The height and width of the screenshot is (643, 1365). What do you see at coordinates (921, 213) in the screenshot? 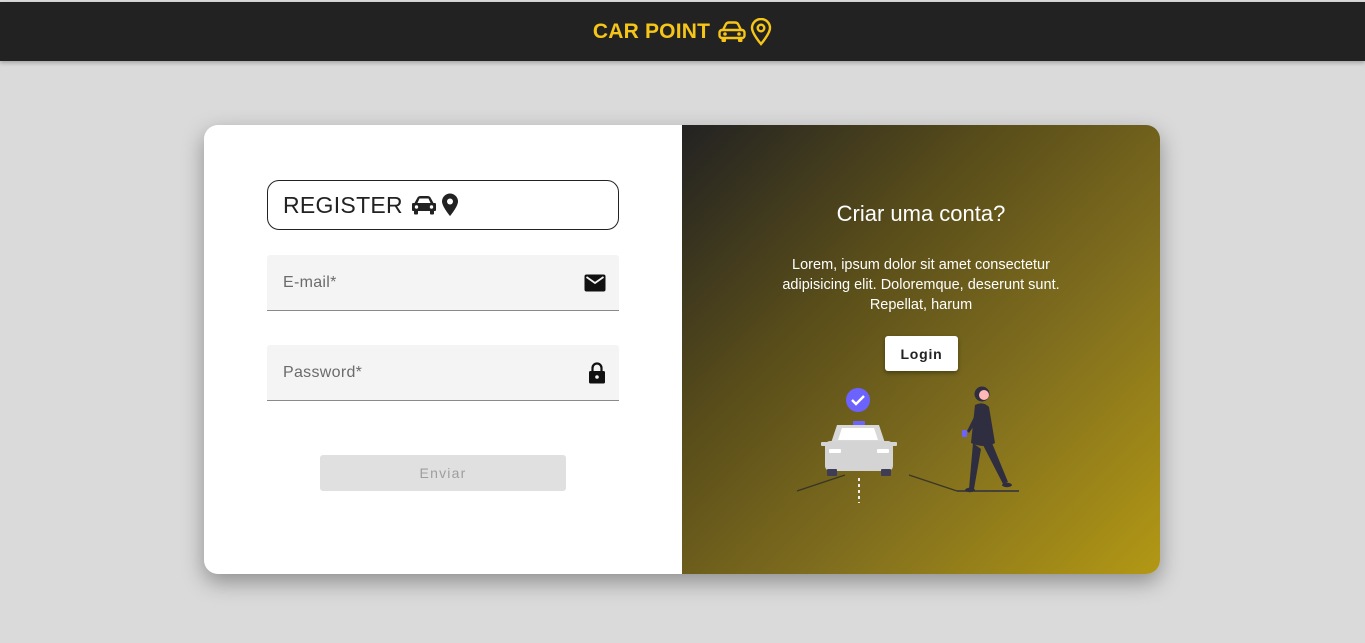
I see `promo-heading: Criar uma conta?` at bounding box center [921, 213].